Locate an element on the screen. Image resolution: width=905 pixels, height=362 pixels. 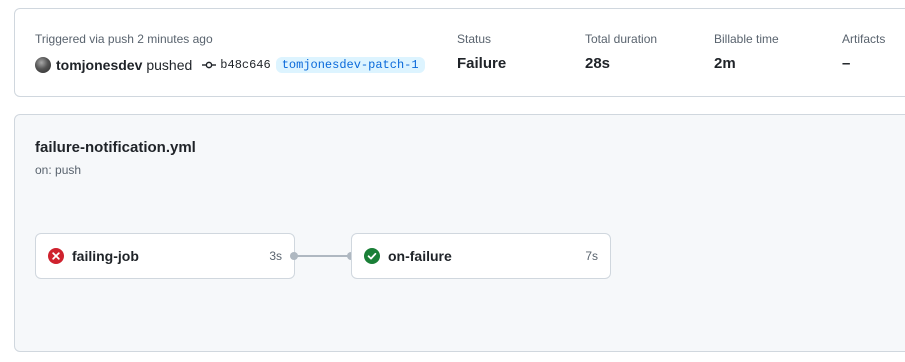
stat-value: – is located at coordinates (846, 63).